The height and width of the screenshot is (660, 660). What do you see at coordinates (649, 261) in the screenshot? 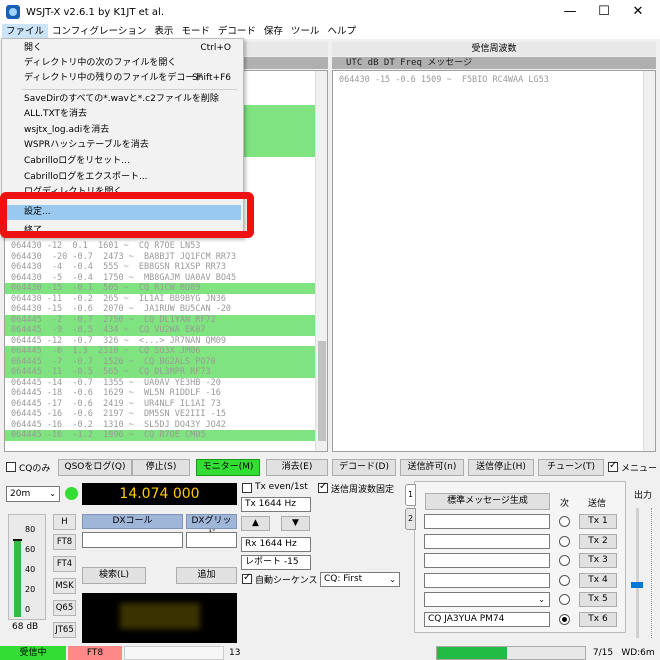
I see `rx-frequency-scrollbar` at bounding box center [649, 261].